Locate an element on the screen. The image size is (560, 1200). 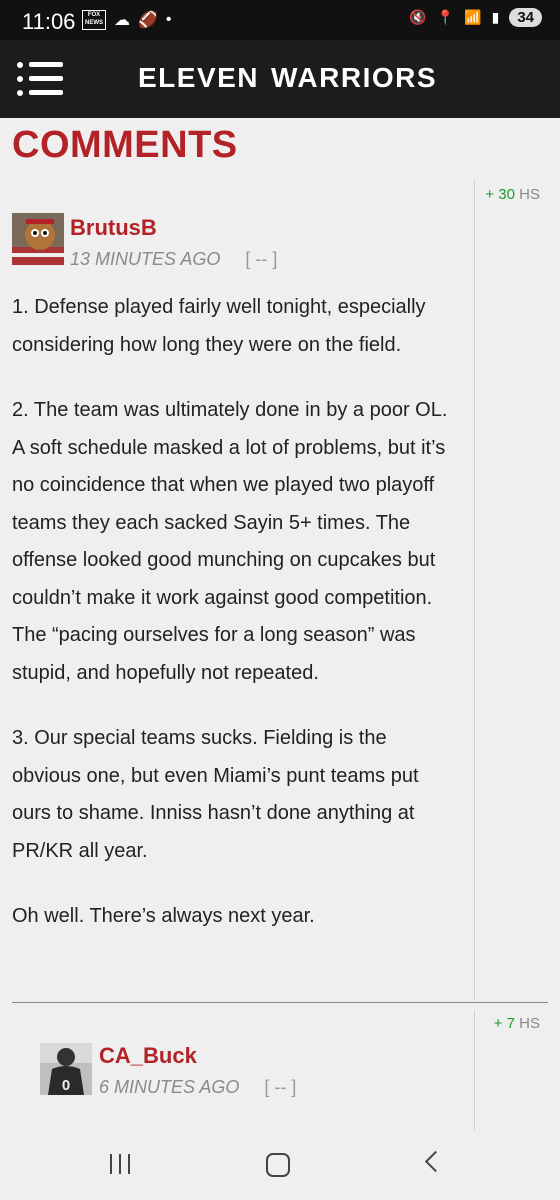
comment-score: + 7 HS is located at coordinates (517, 1023).